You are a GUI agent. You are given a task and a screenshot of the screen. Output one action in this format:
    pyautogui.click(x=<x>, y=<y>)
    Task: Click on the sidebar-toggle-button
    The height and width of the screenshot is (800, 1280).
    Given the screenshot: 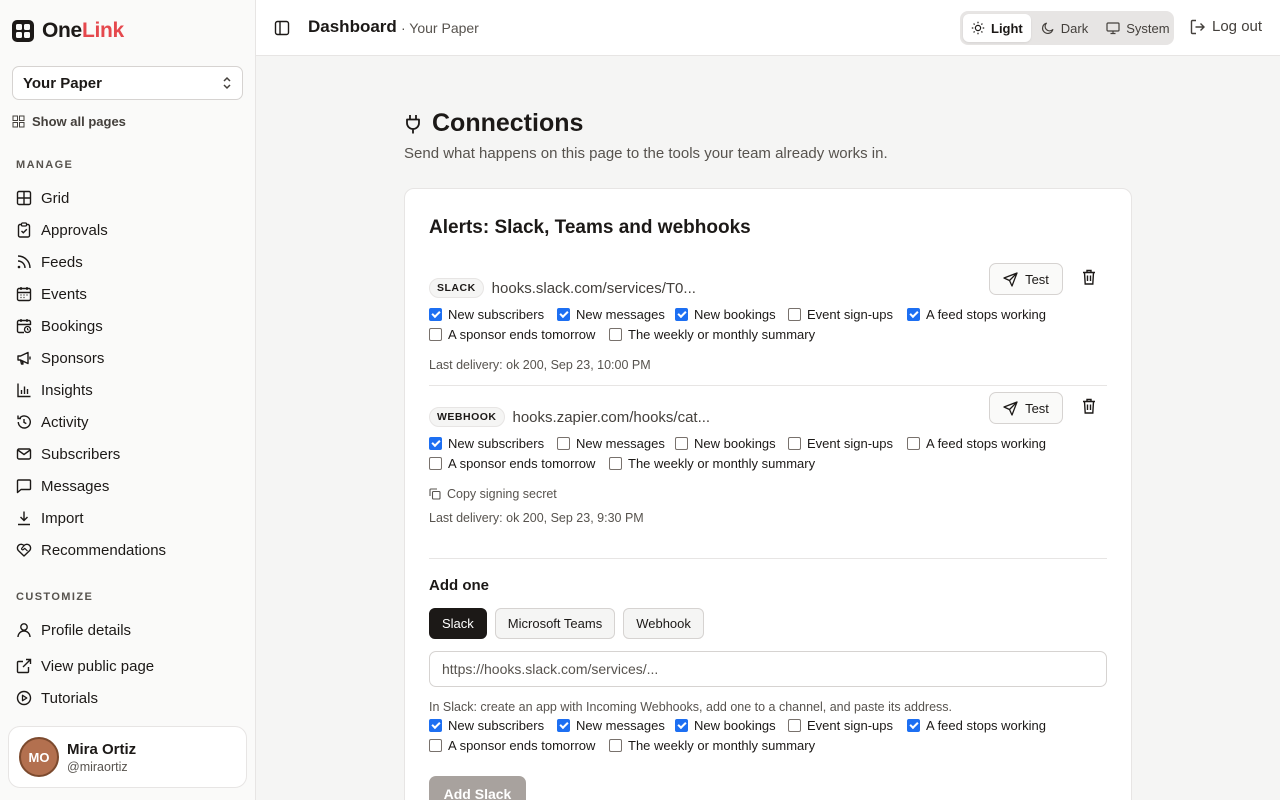 What is the action you would take?
    pyautogui.click(x=282, y=30)
    